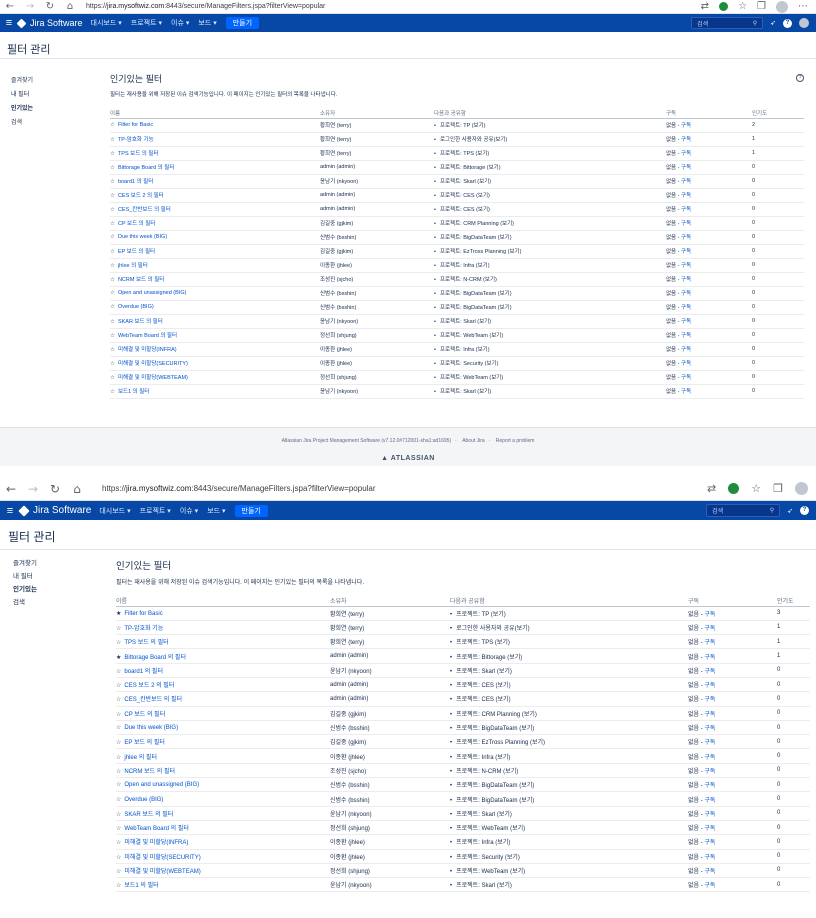  Describe the element at coordinates (207, 23) in the screenshot. I see `menu-boards: 보드 ▾` at that location.